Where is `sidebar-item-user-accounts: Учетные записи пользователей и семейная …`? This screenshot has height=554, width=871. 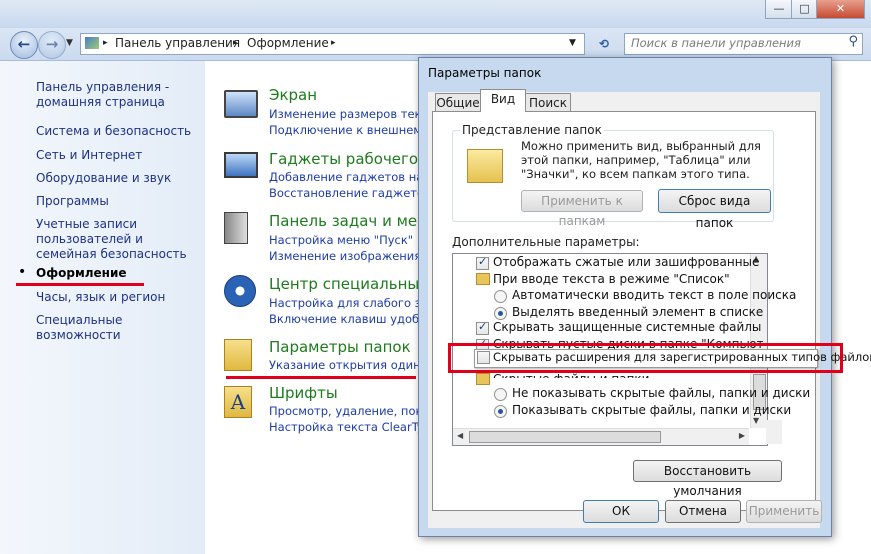
sidebar-item-user-accounts: Учетные записи пользователей и семейная … is located at coordinates (116, 239).